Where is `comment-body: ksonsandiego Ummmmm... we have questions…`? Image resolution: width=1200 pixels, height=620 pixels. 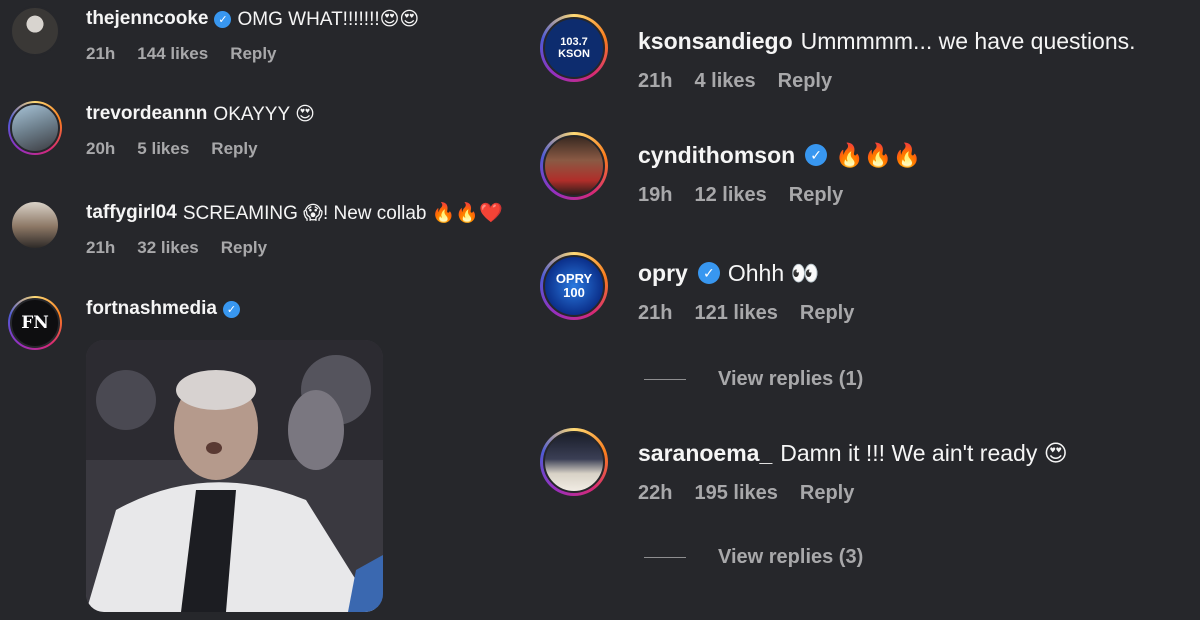 comment-body: ksonsandiego Ummmmm... we have questions… is located at coordinates (887, 59).